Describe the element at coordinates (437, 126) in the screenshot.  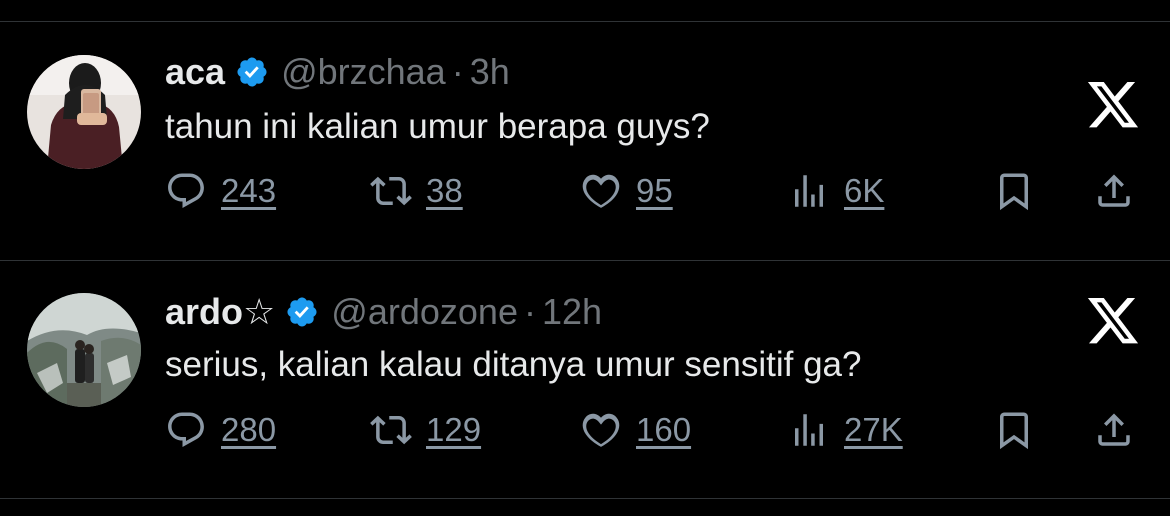
I see `tweet-text: tahun ini kalian umur berapa guys?` at that location.